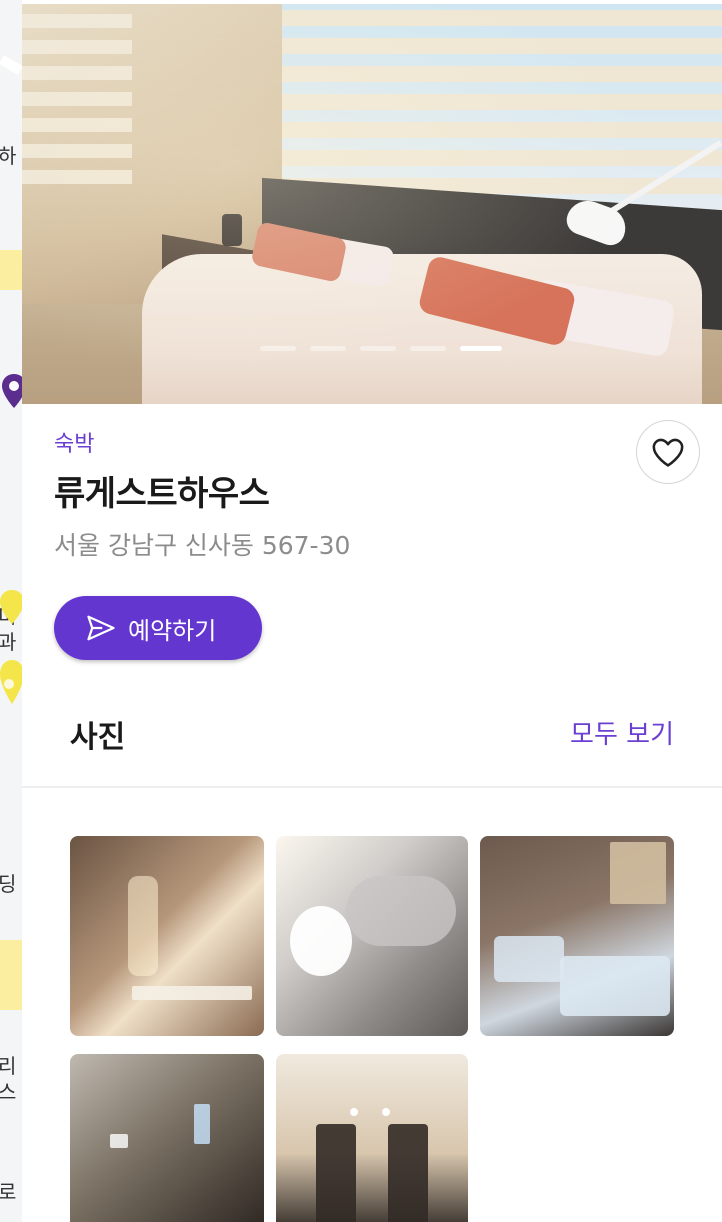 Image resolution: width=722 pixels, height=1222 pixels. I want to click on map-label: 스, so click(8, 1092).